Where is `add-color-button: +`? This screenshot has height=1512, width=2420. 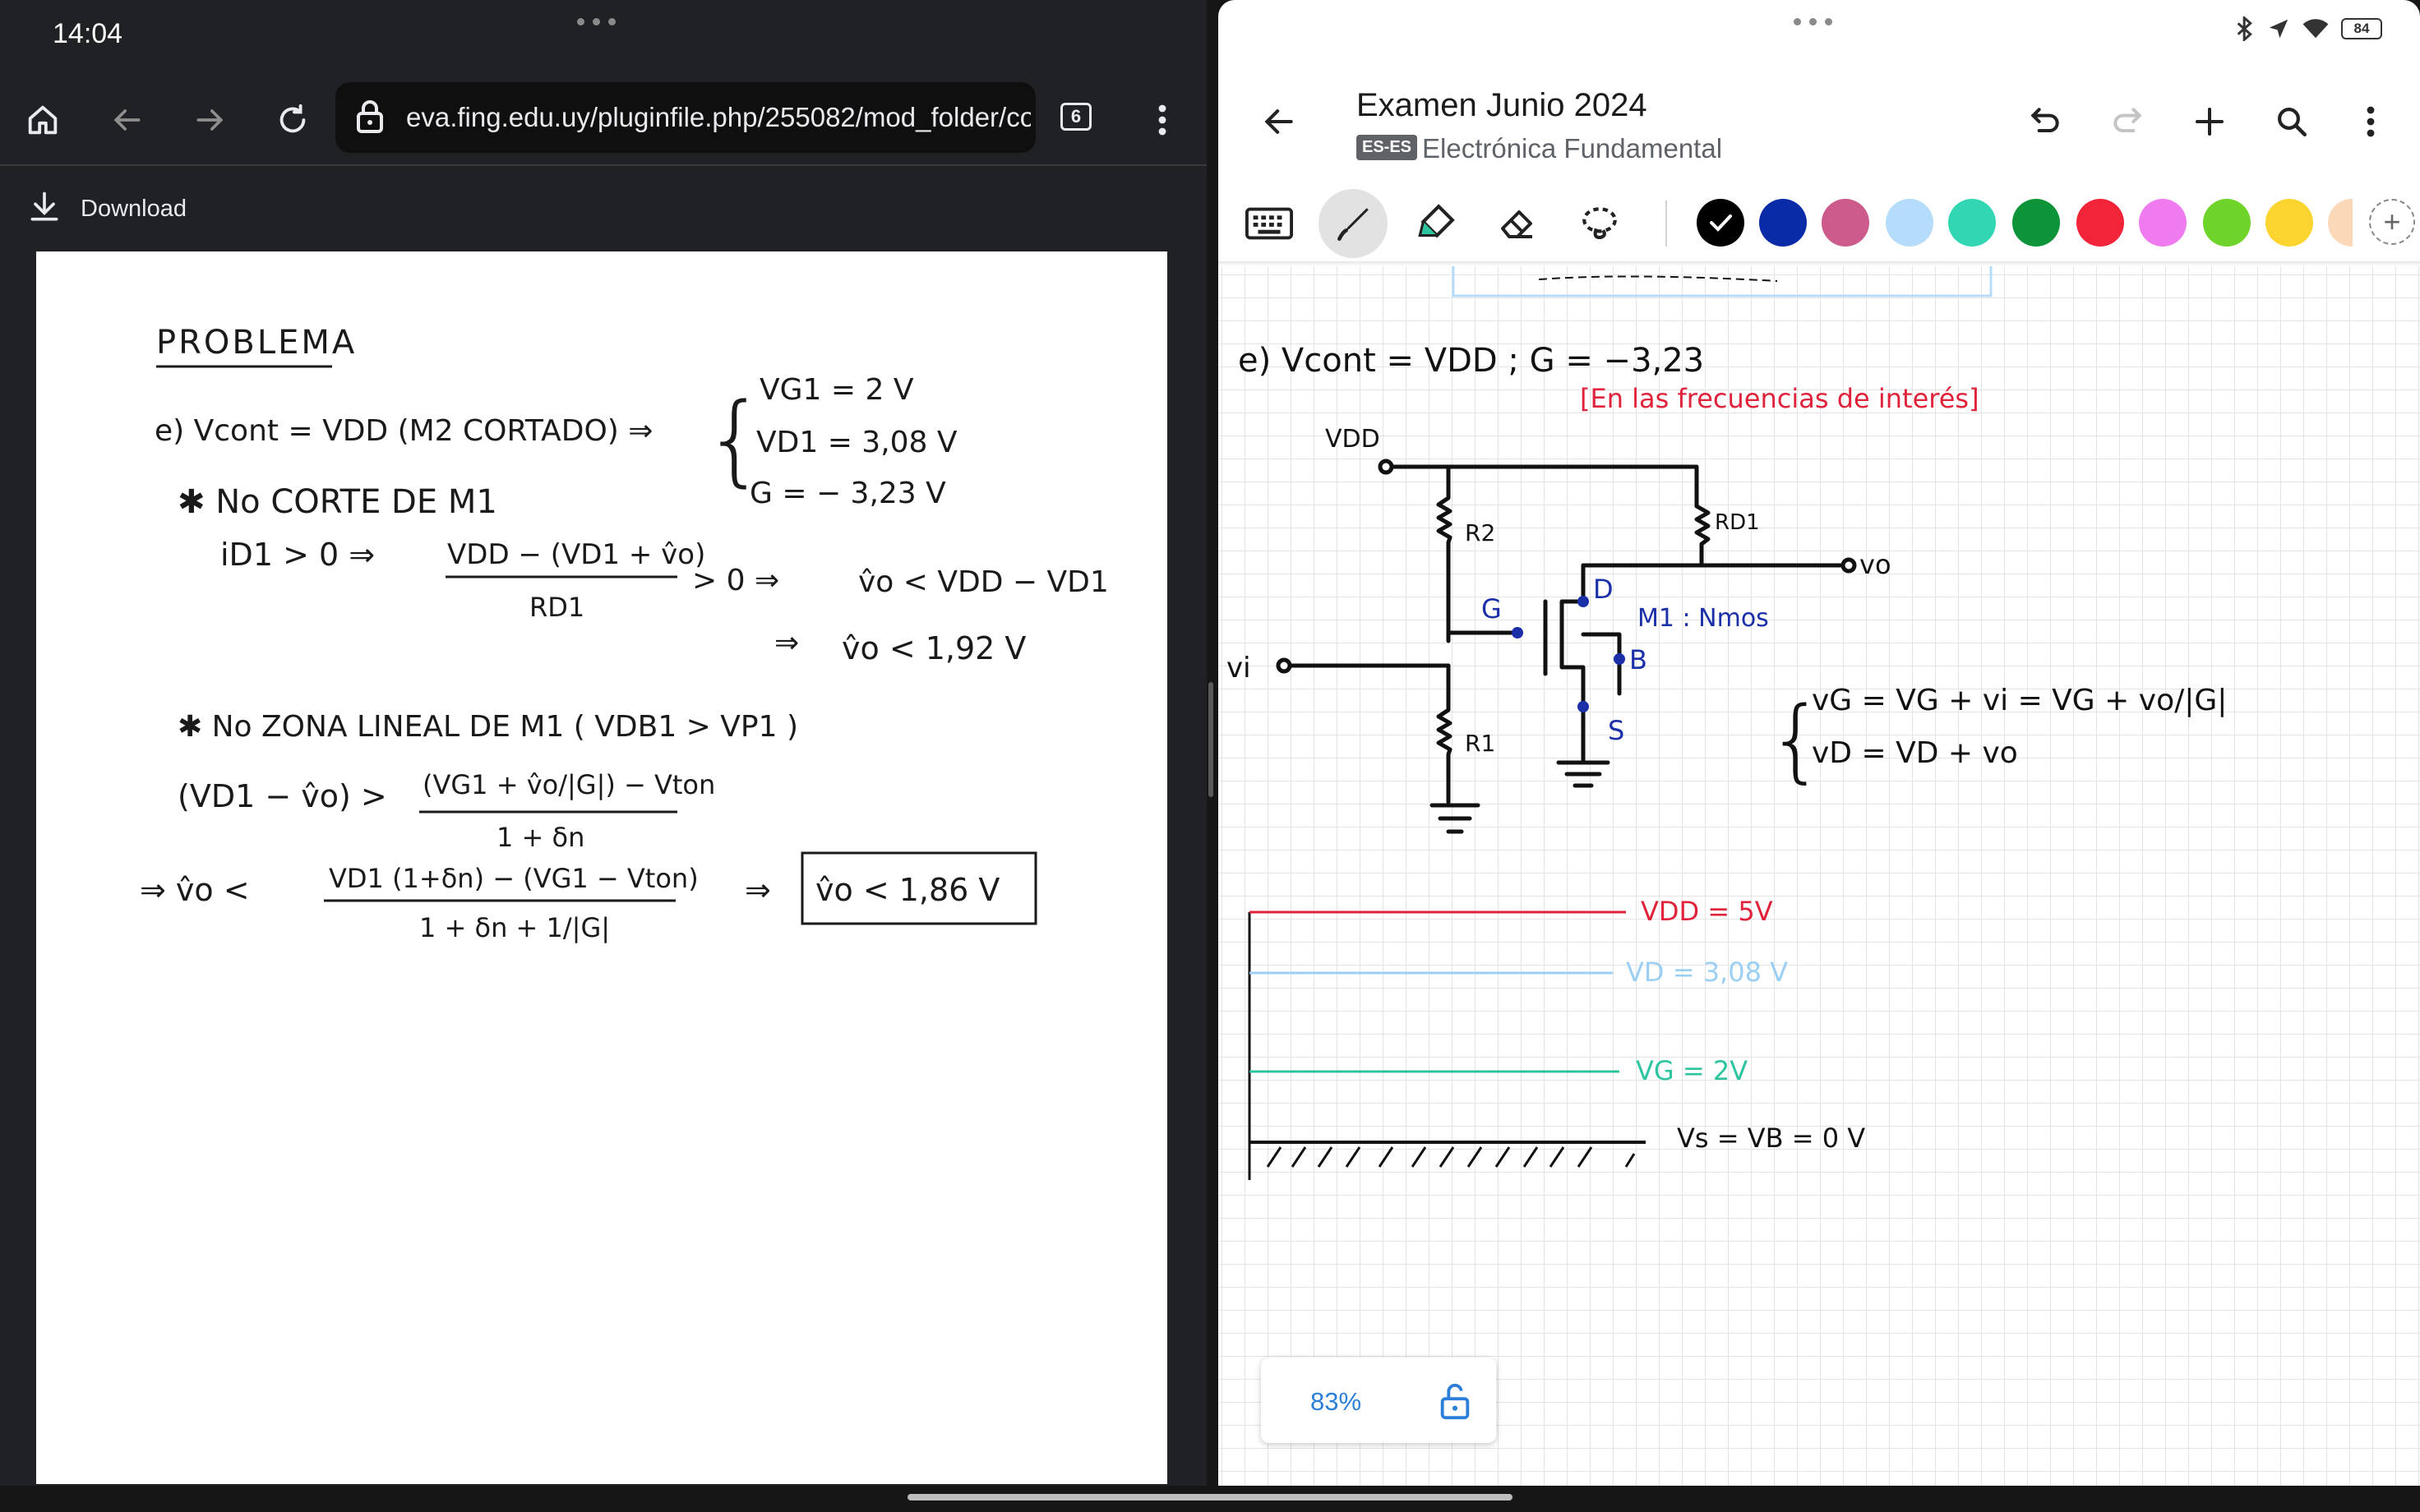 add-color-button: + is located at coordinates (2392, 222).